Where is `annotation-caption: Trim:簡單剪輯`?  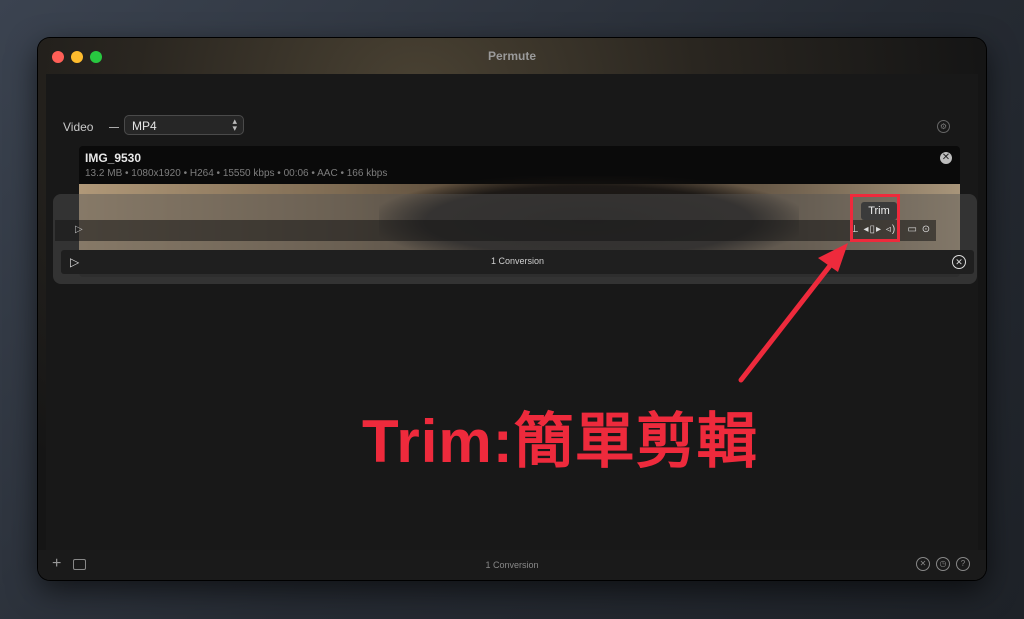
annotation-caption: Trim:簡單剪輯 is located at coordinates (560, 441).